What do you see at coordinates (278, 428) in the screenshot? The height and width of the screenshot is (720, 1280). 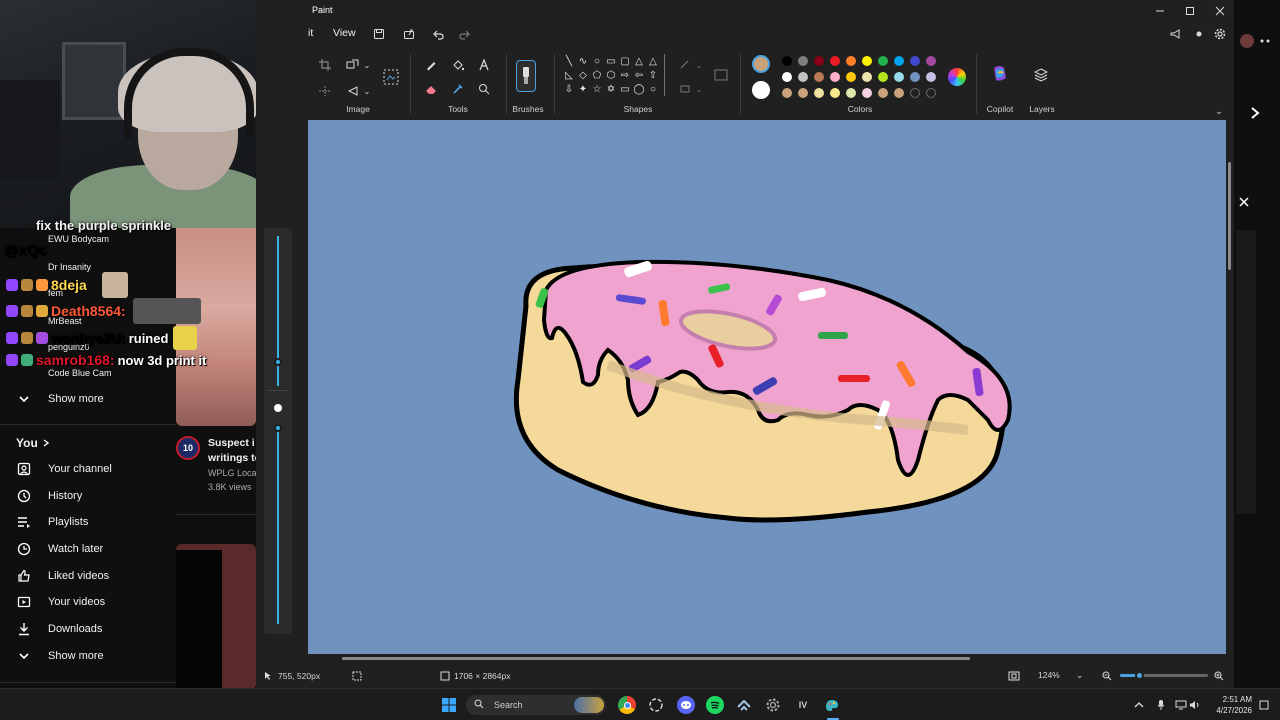 I see `opacity-slider-handle` at bounding box center [278, 428].